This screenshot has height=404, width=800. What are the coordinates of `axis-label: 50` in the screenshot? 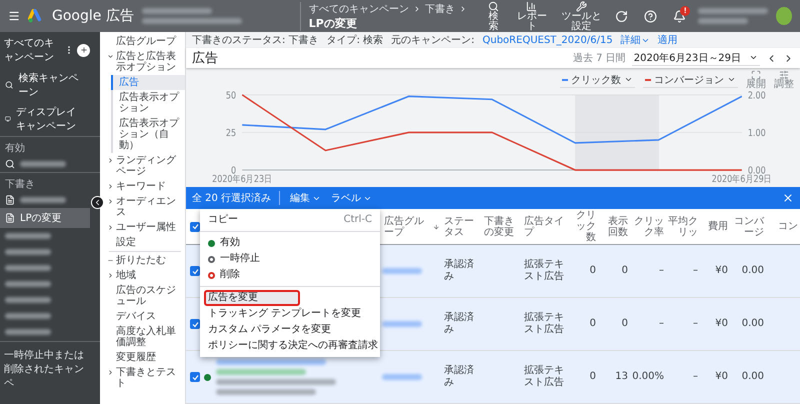 It's located at (231, 96).